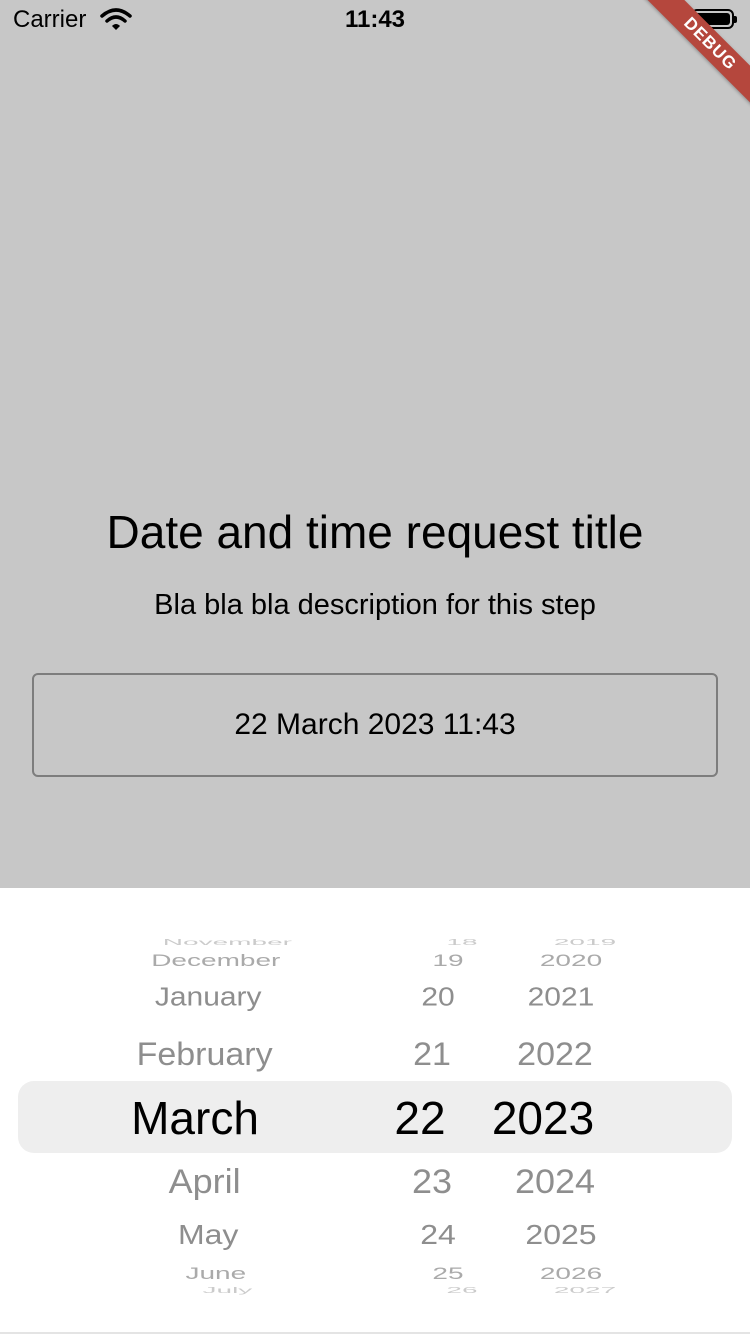  What do you see at coordinates (432, 1181) in the screenshot?
I see `day-option: 23` at bounding box center [432, 1181].